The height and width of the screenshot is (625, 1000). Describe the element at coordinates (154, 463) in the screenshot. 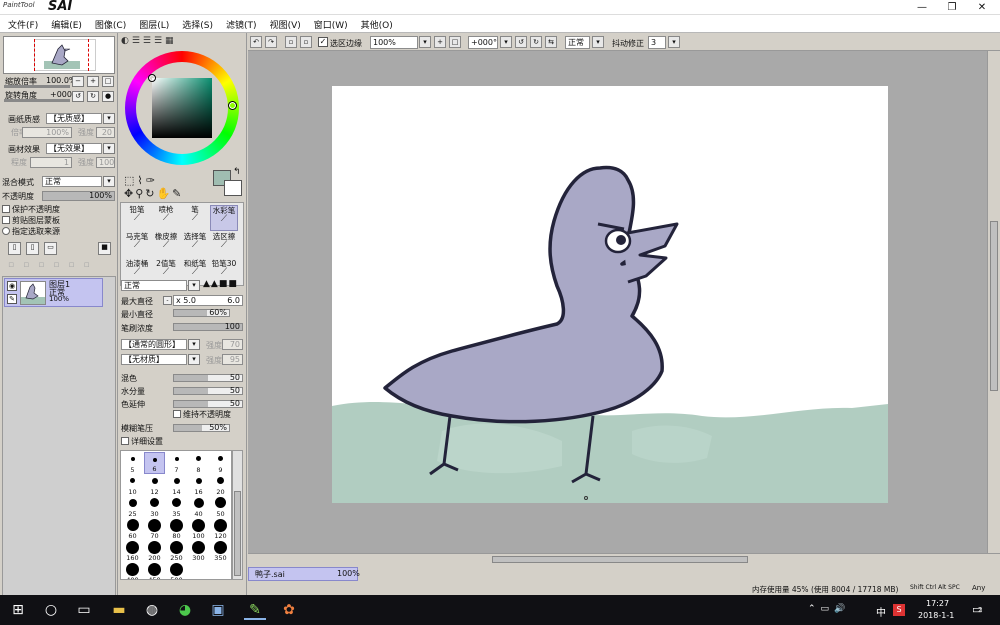

I see `brush-size-cell: 6` at that location.